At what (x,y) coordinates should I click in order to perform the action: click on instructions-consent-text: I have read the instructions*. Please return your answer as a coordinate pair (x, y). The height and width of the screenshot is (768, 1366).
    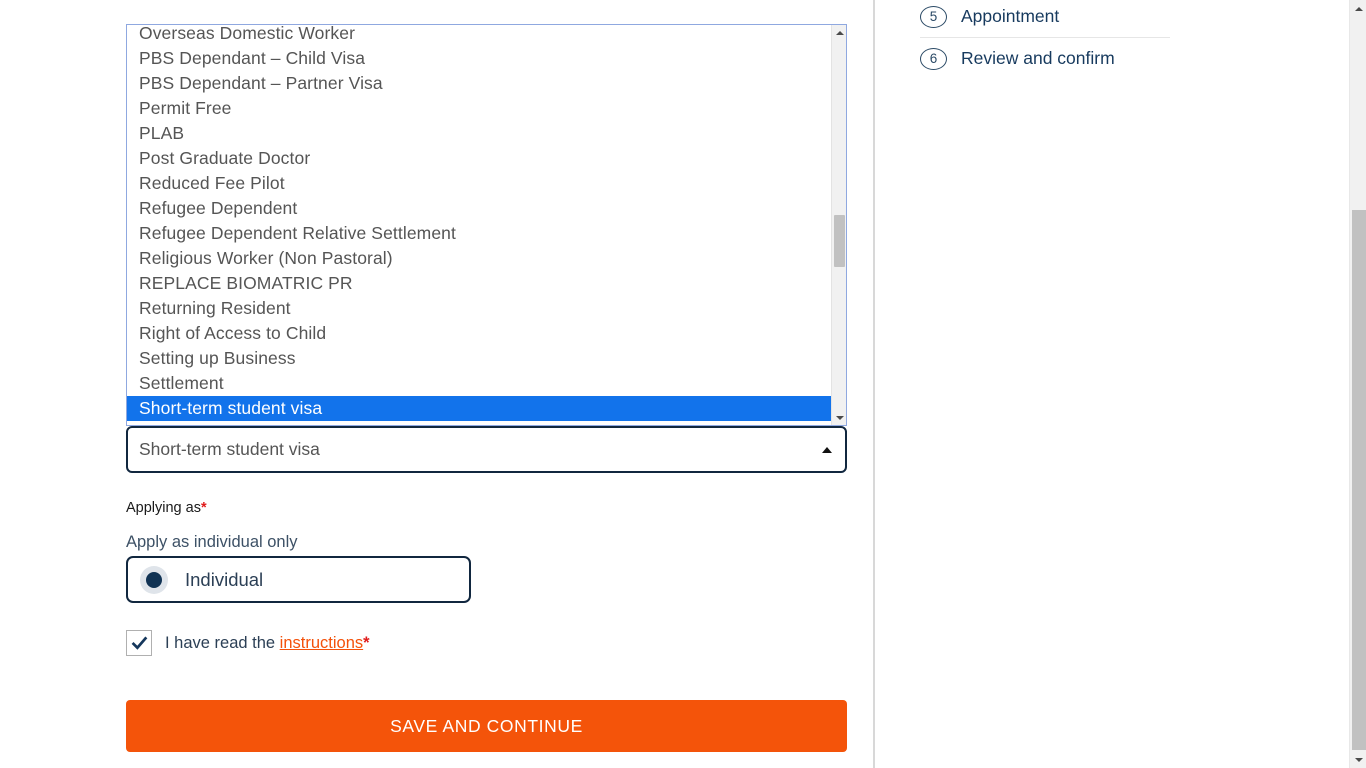
    Looking at the image, I should click on (267, 643).